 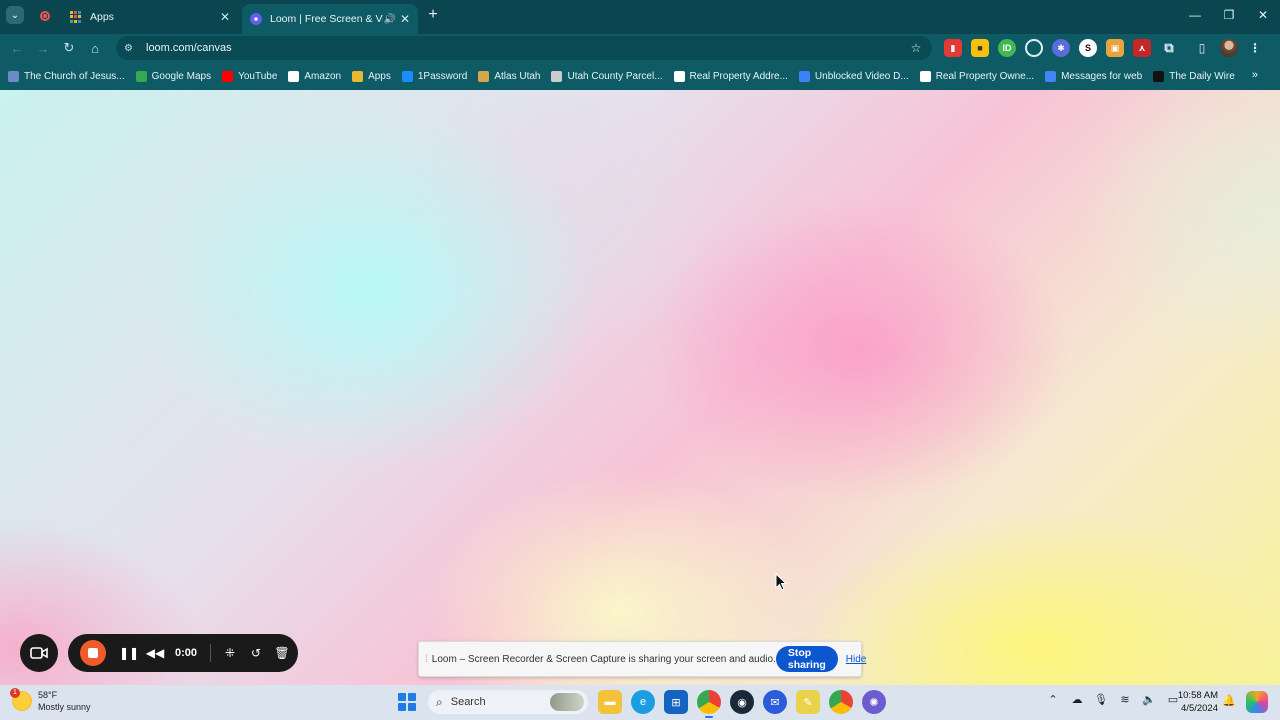 What do you see at coordinates (256, 653) in the screenshot?
I see `restart-button: ↺` at bounding box center [256, 653].